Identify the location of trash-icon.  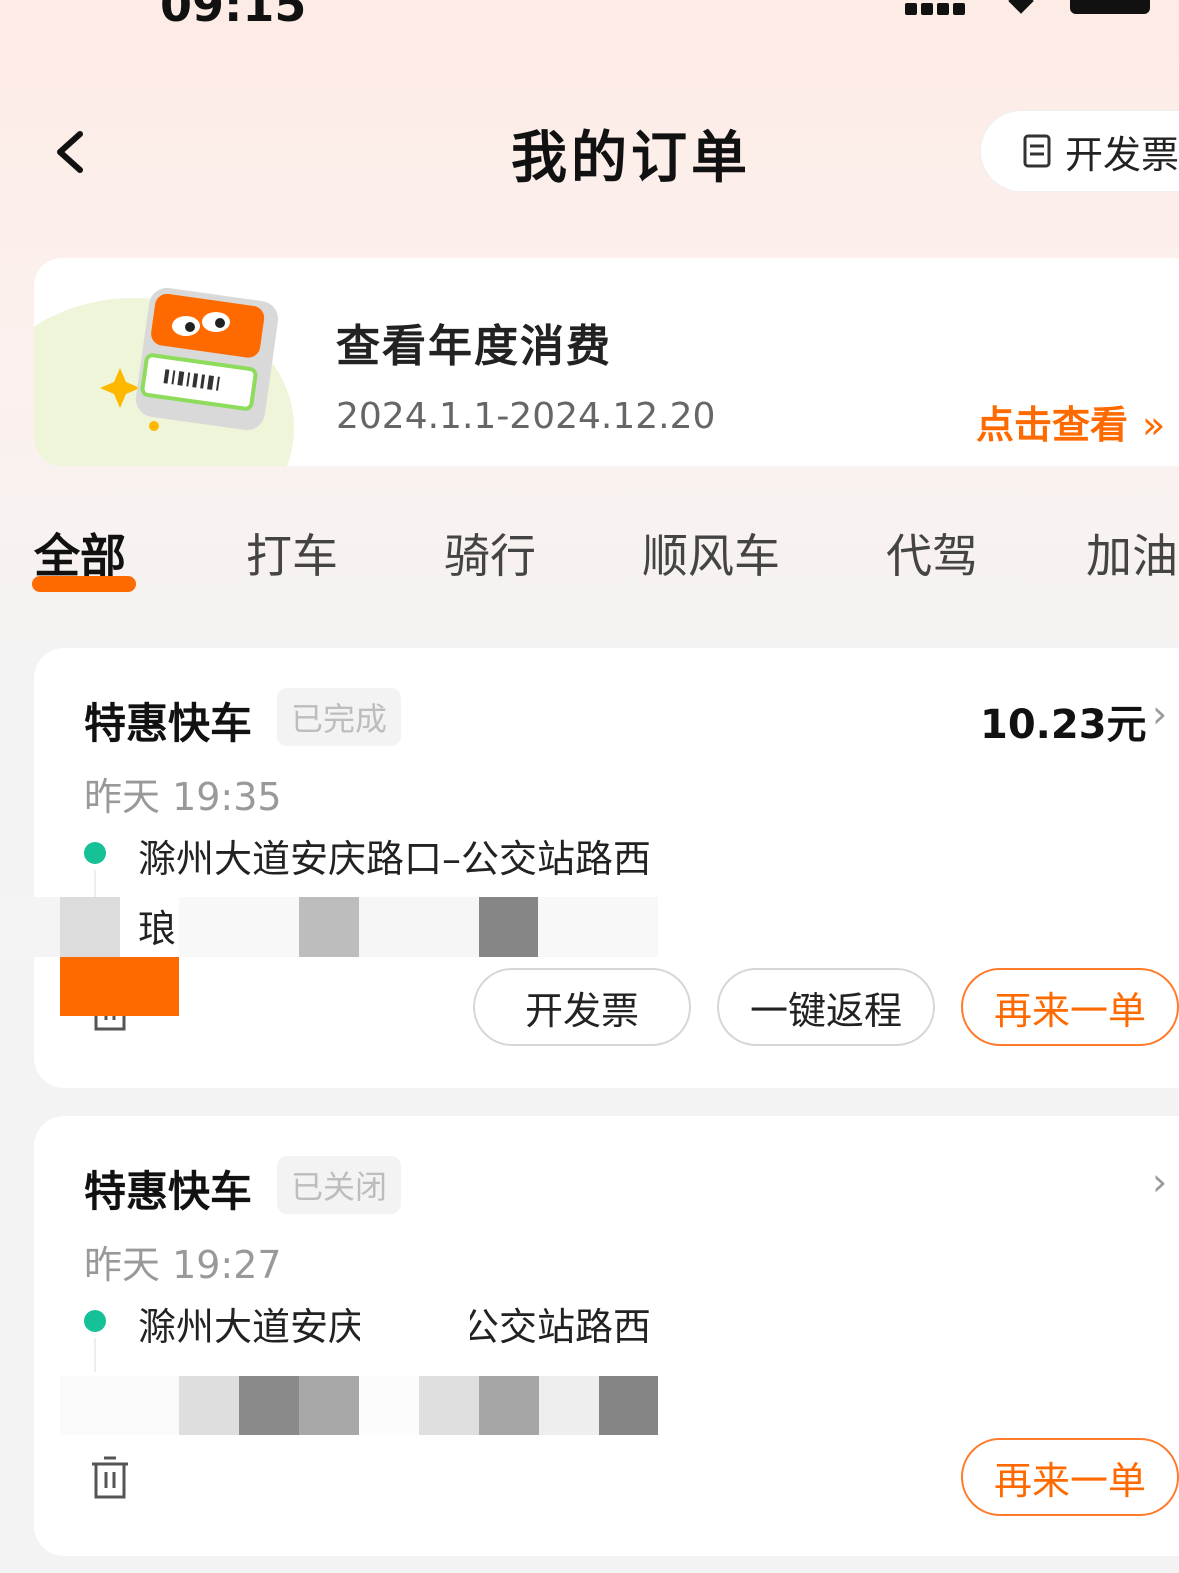
(110, 1478).